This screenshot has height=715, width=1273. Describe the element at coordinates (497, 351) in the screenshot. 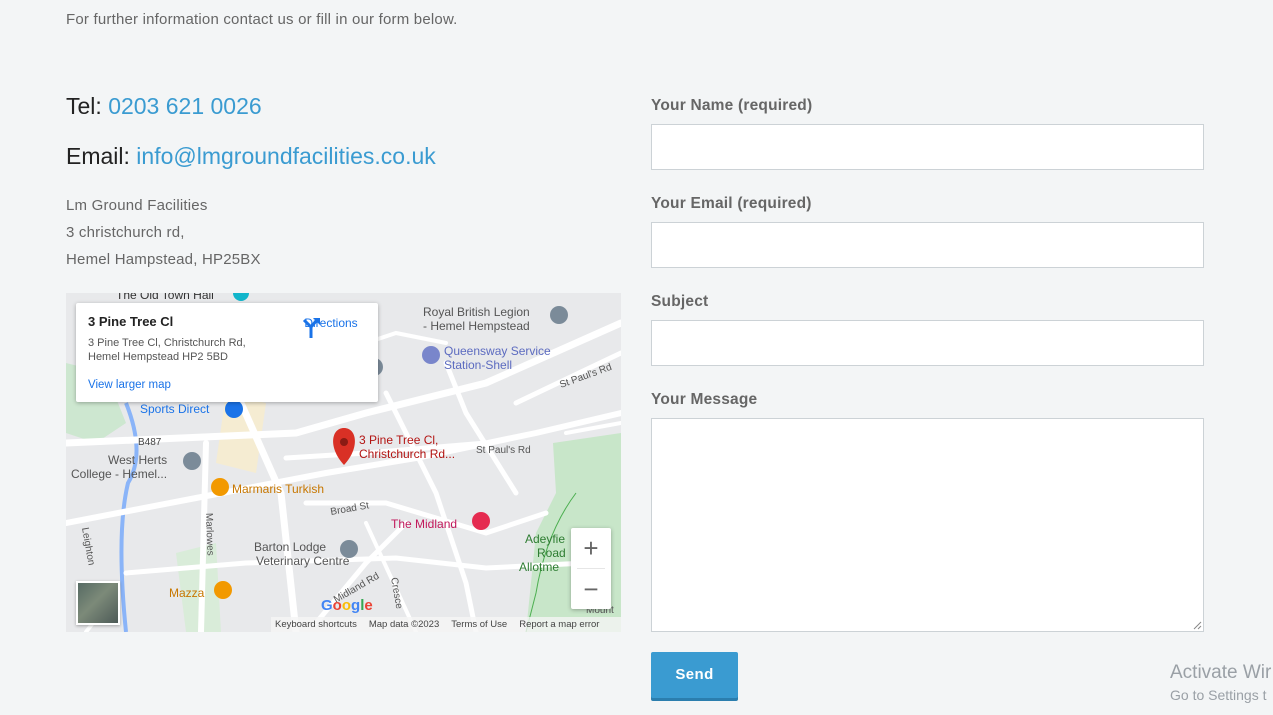

I see `map-label-queensway-1: Queensway Service` at that location.